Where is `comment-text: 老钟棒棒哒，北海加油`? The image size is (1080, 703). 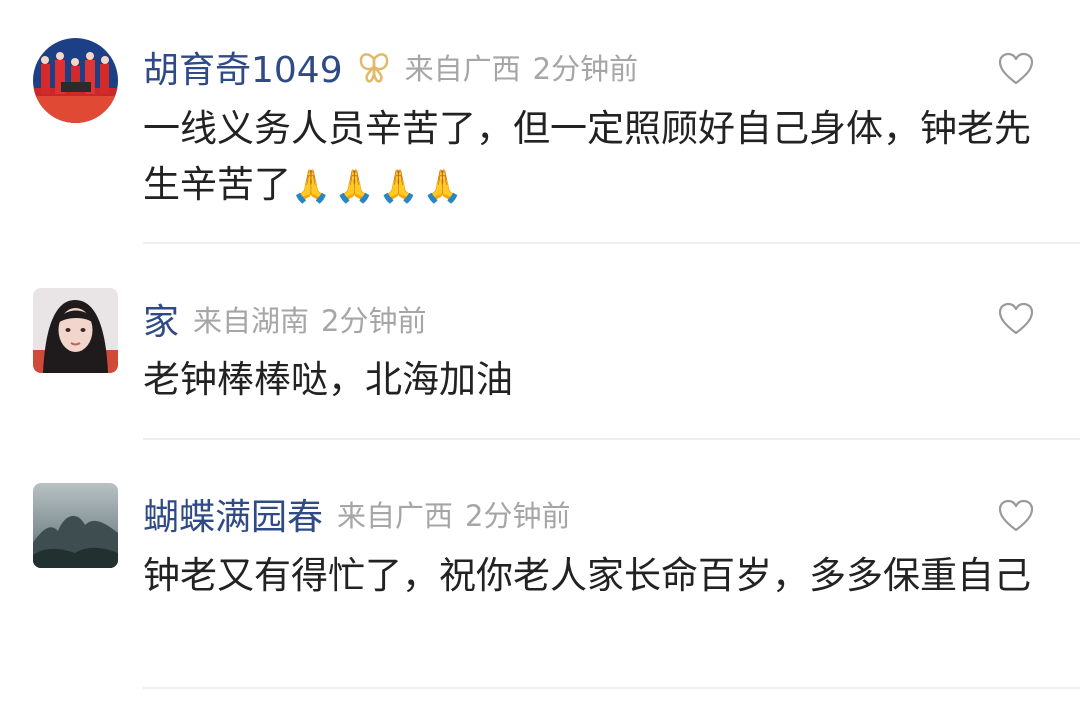
comment-text: 老钟棒棒哒，北海加油 is located at coordinates (593, 380).